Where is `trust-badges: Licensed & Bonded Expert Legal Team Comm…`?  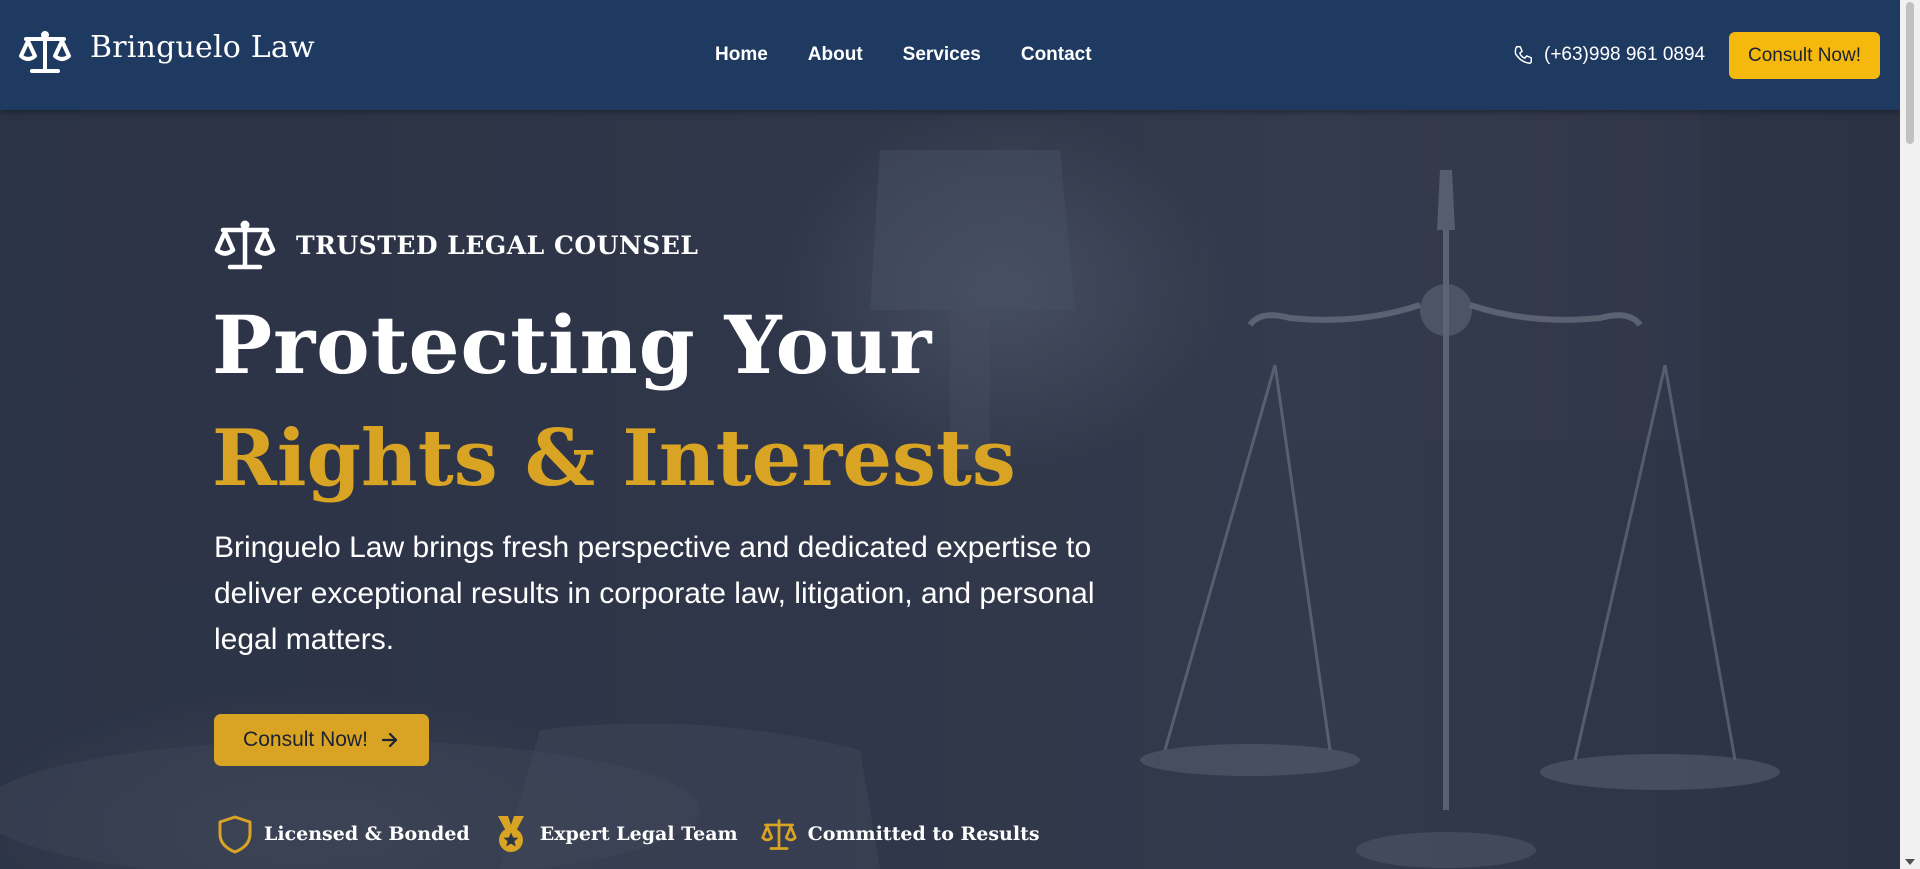 trust-badges: Licensed & Bonded Expert Legal Team Comm… is located at coordinates (639, 834).